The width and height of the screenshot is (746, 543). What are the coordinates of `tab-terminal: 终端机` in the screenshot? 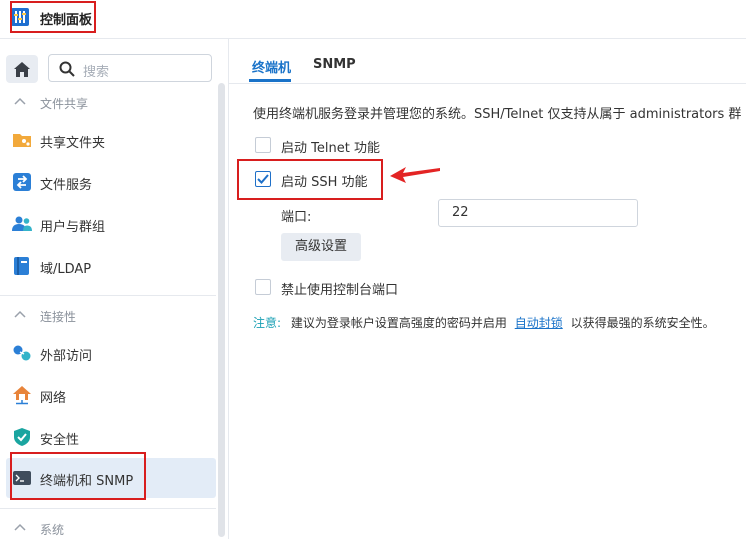 It's located at (271, 66).